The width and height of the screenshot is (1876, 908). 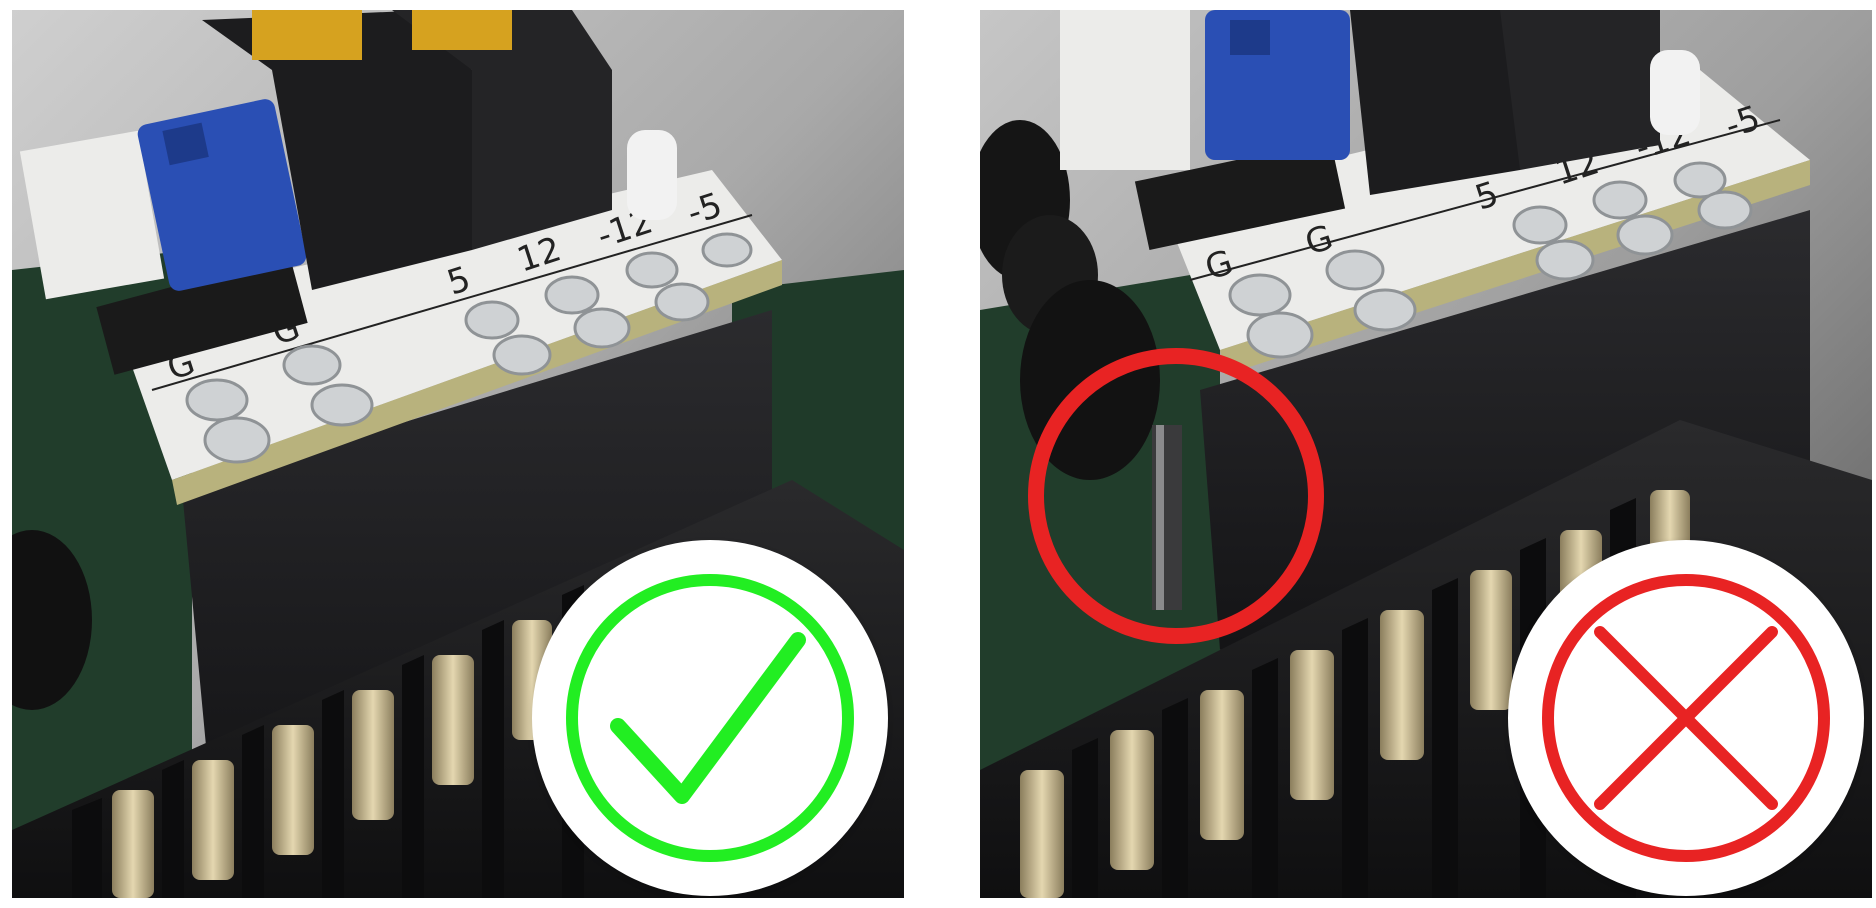 I want to click on blue-jumper, so click(x=1277, y=85).